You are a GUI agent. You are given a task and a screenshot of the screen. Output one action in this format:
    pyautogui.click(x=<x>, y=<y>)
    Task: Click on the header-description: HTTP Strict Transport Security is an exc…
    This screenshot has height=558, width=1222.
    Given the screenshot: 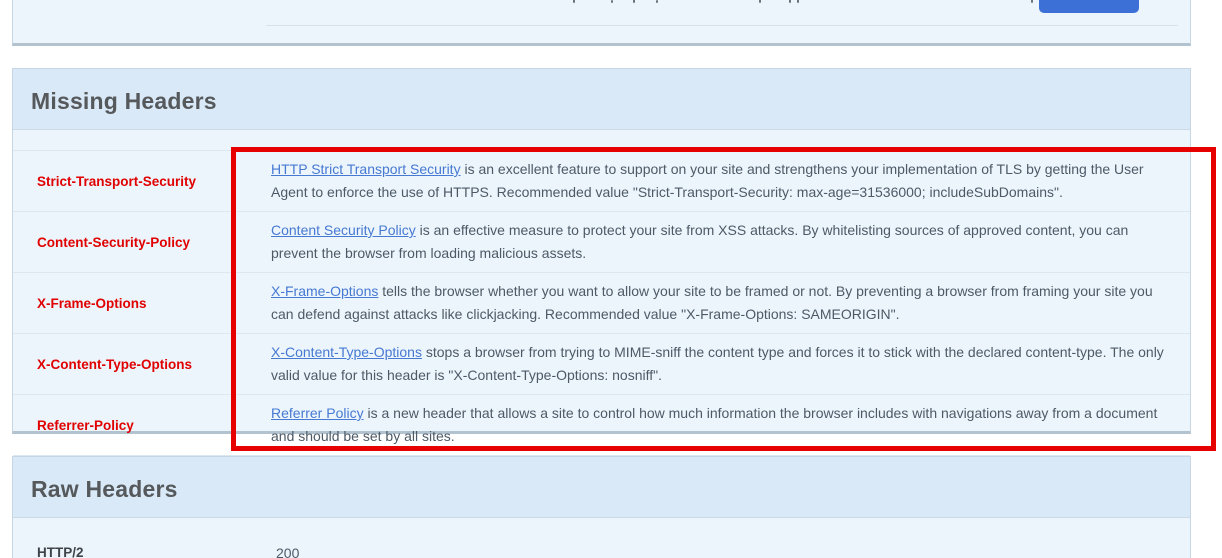 What is the action you would take?
    pyautogui.click(x=730, y=181)
    